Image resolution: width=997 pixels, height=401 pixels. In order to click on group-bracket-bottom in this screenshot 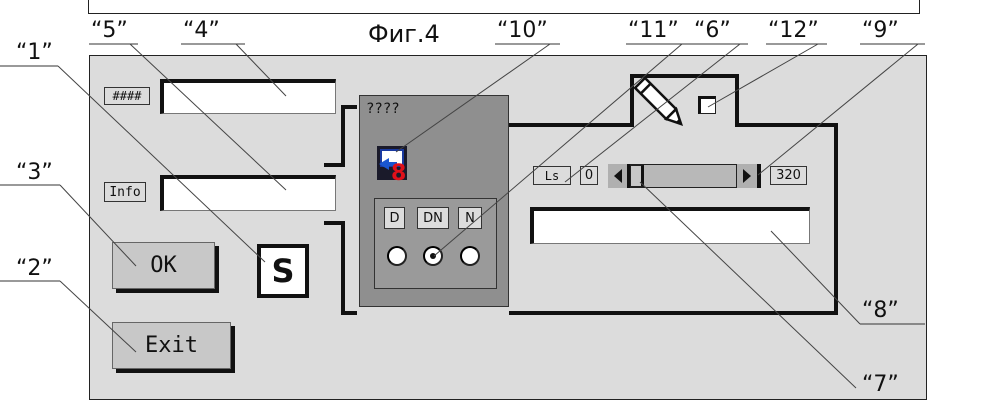, I will do `click(340, 268)`.